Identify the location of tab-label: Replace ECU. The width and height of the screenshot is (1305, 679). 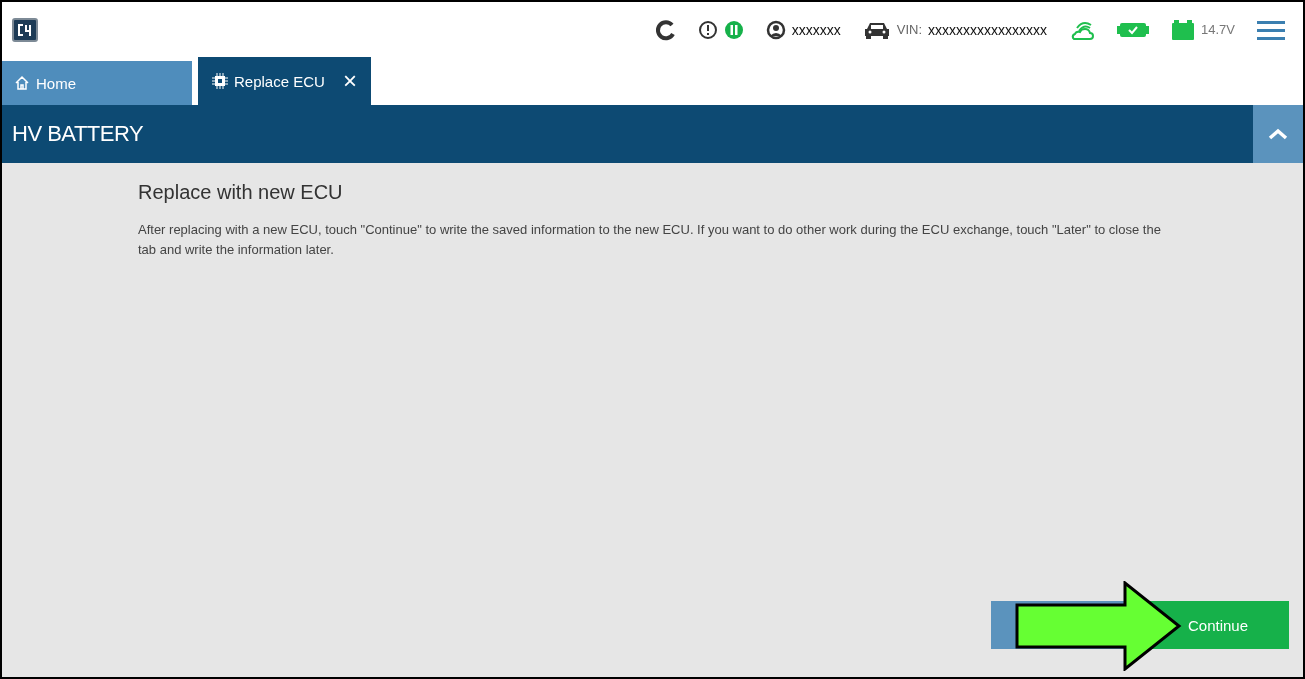
(279, 81).